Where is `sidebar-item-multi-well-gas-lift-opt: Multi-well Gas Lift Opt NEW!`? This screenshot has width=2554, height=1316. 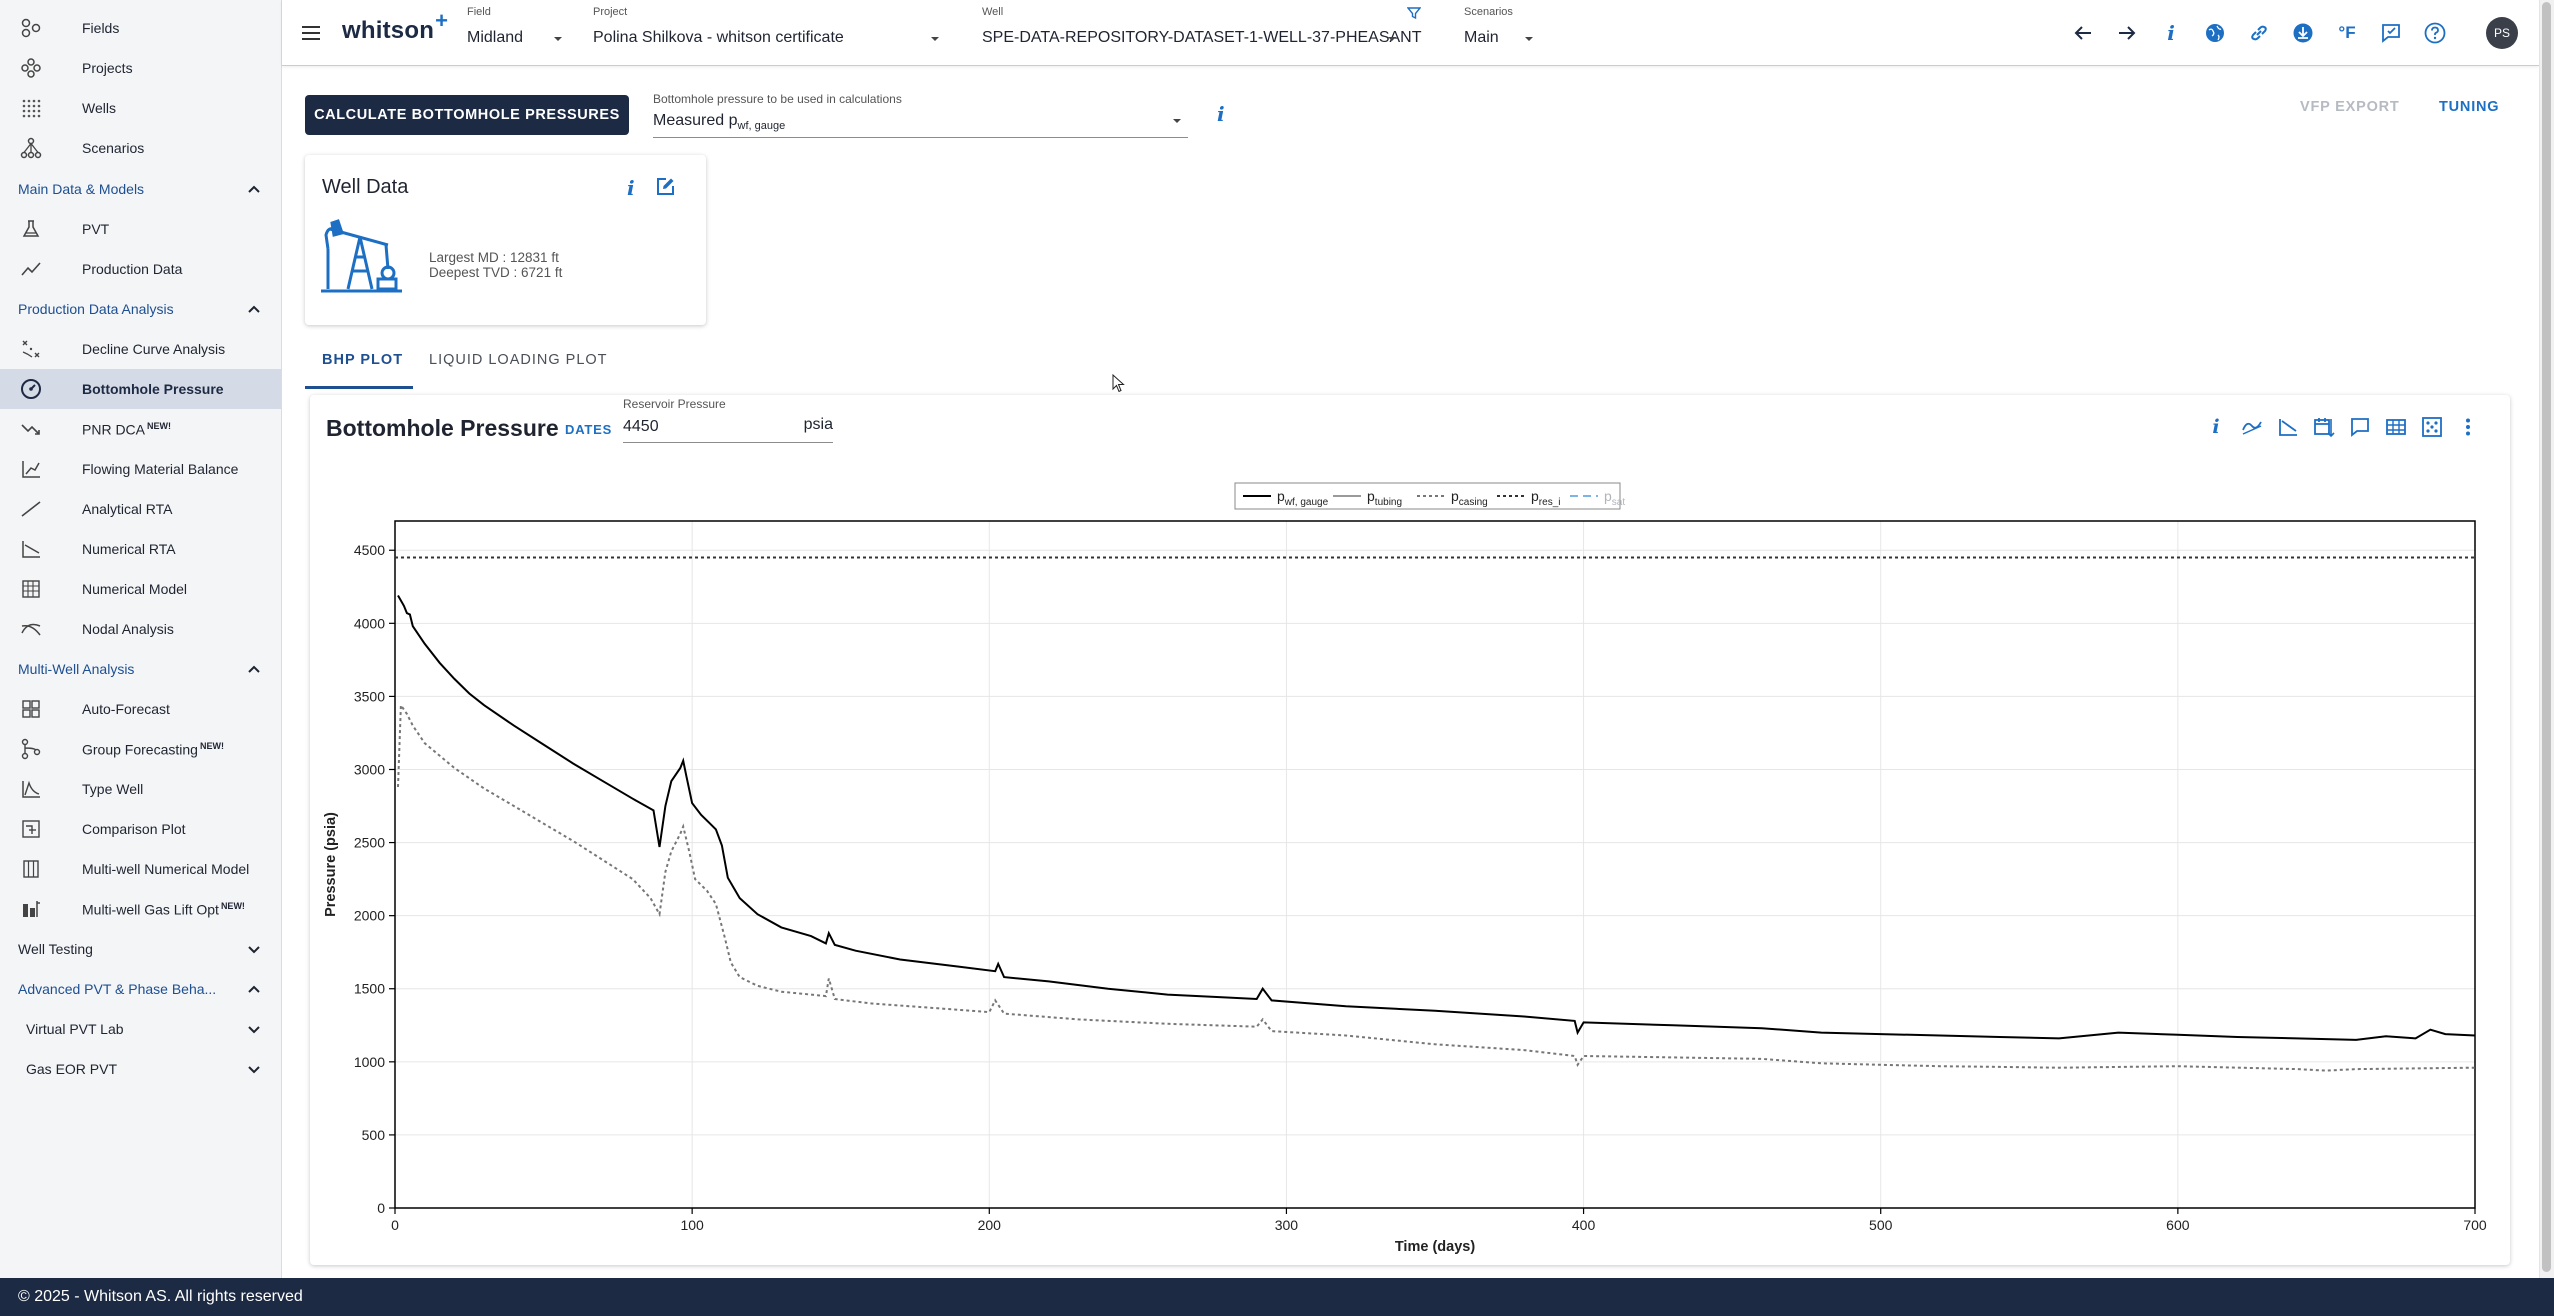 sidebar-item-multi-well-gas-lift-opt: Multi-well Gas Lift Opt NEW! is located at coordinates (140, 909).